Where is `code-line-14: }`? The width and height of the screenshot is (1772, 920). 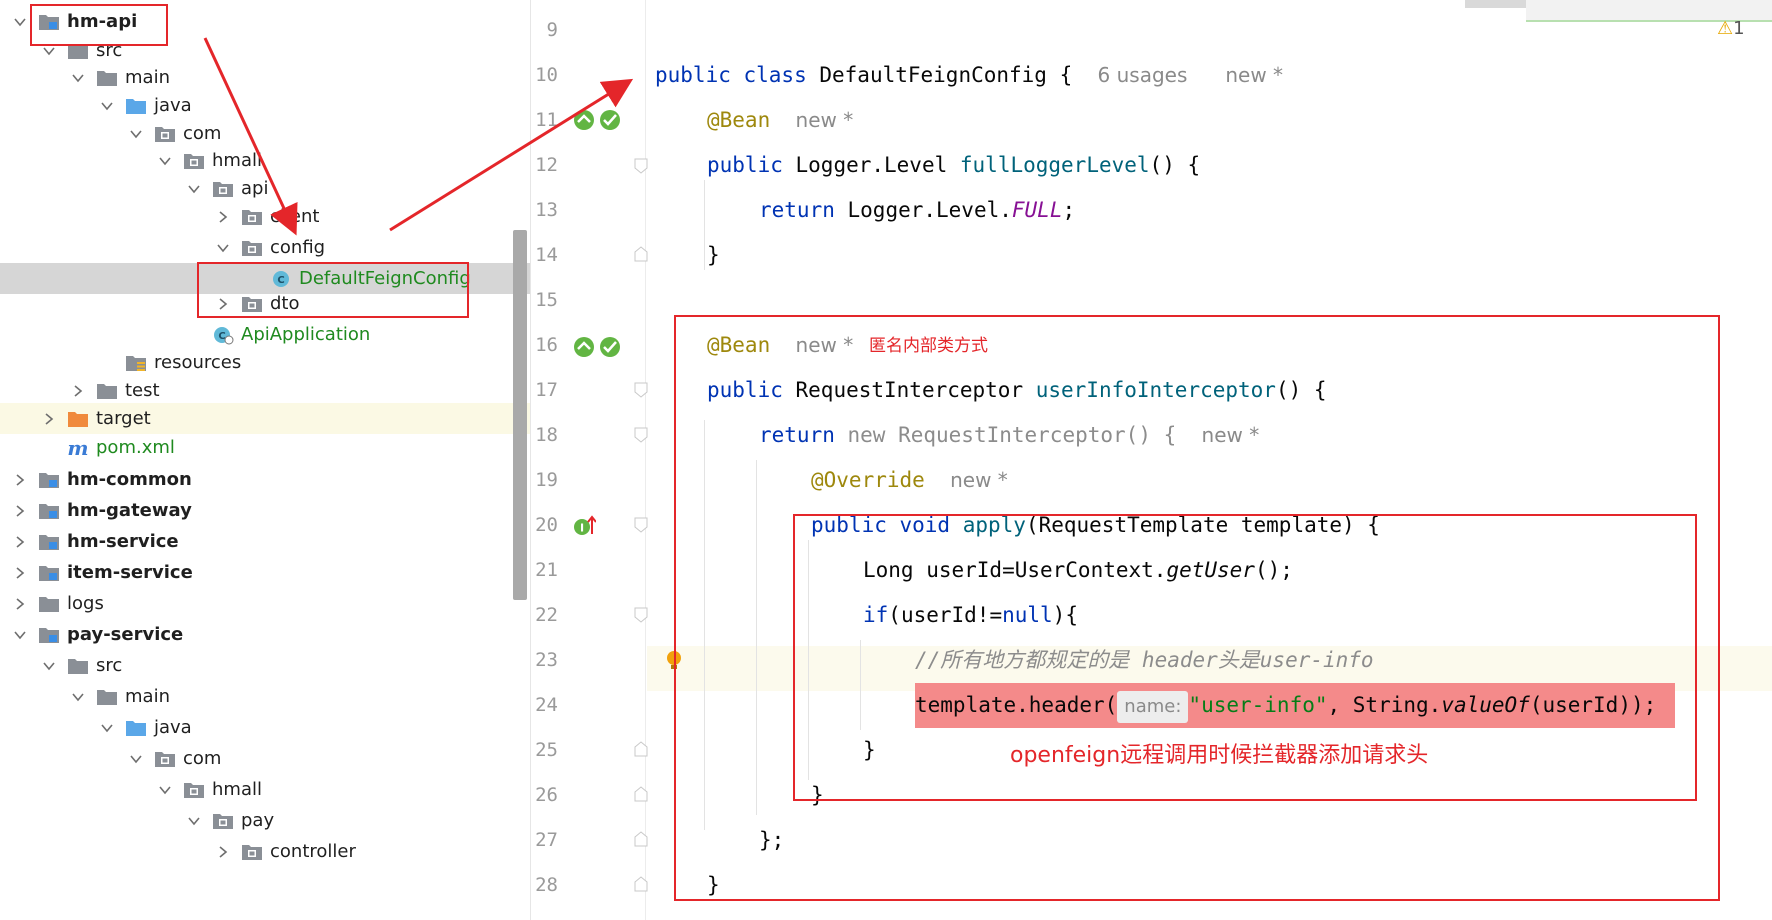
code-line-14: } is located at coordinates (713, 255).